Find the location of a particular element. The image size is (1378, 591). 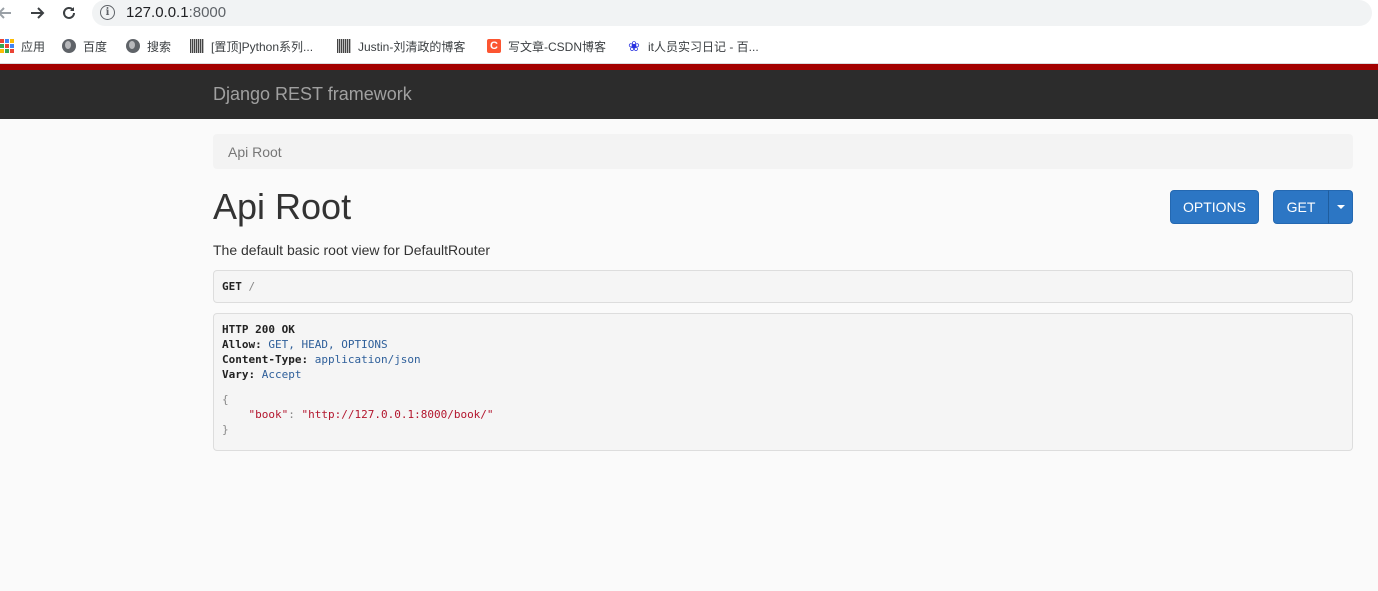

get-format-dropdown is located at coordinates (1340, 207).